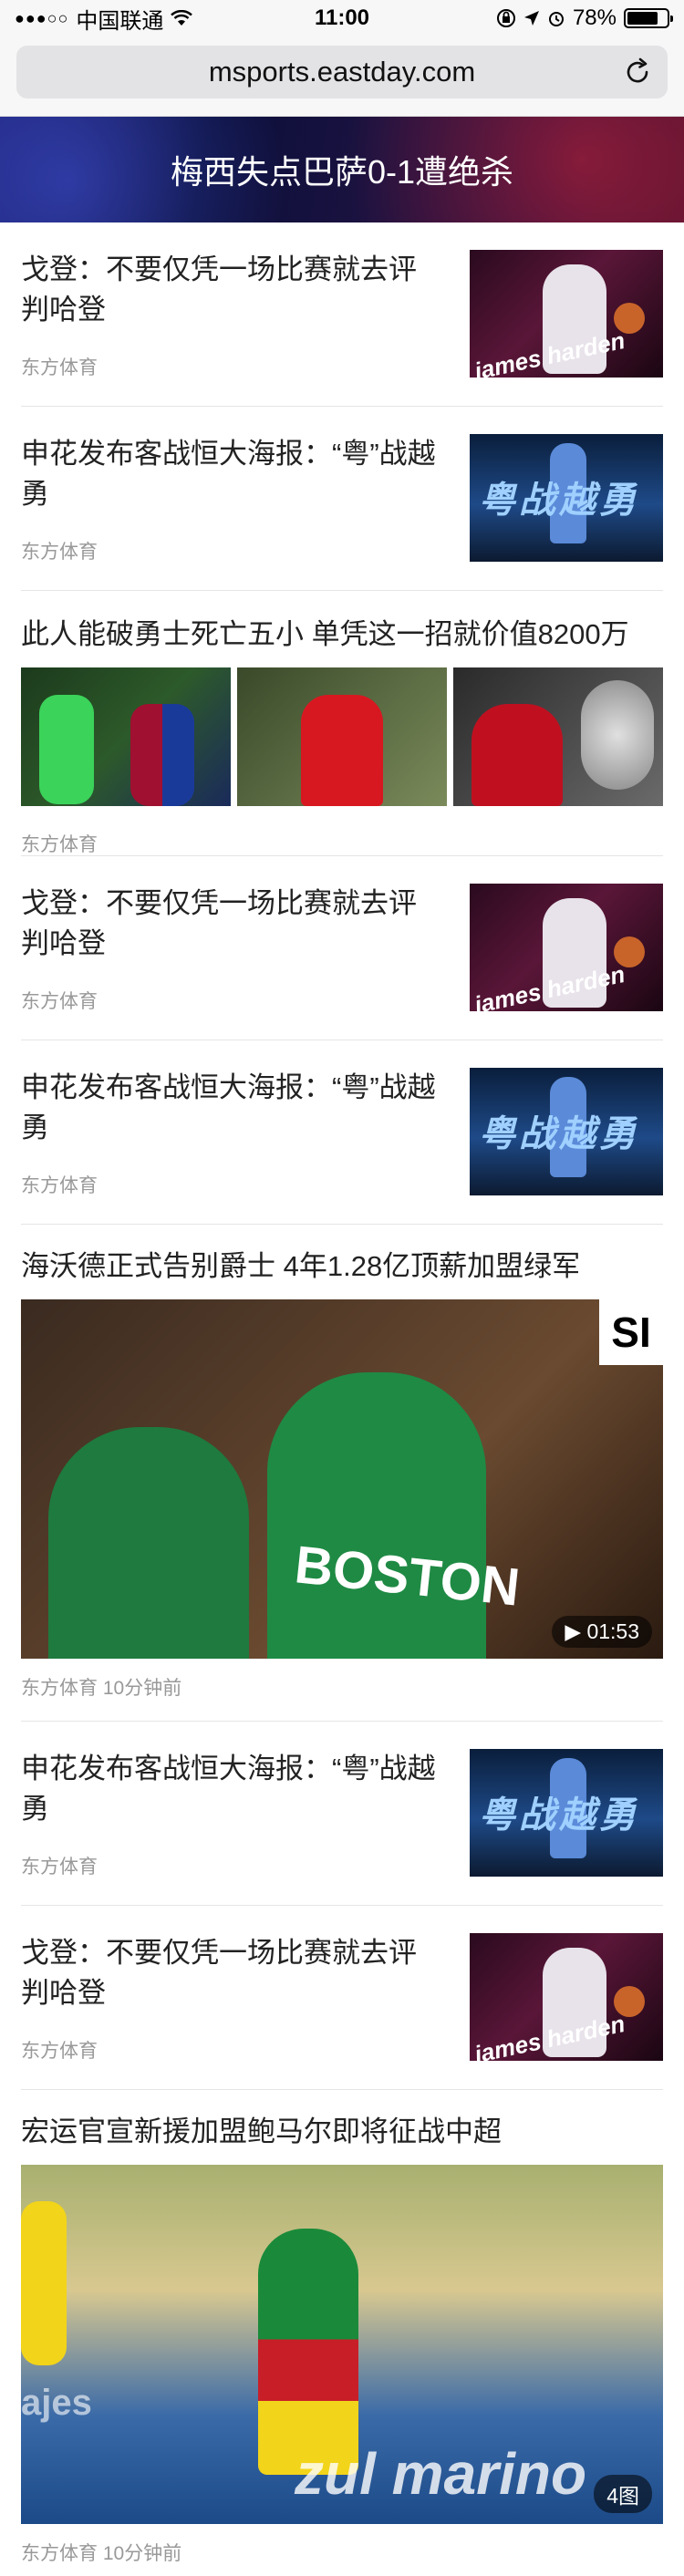 The width and height of the screenshot is (684, 2576). I want to click on reload-icon, so click(637, 72).